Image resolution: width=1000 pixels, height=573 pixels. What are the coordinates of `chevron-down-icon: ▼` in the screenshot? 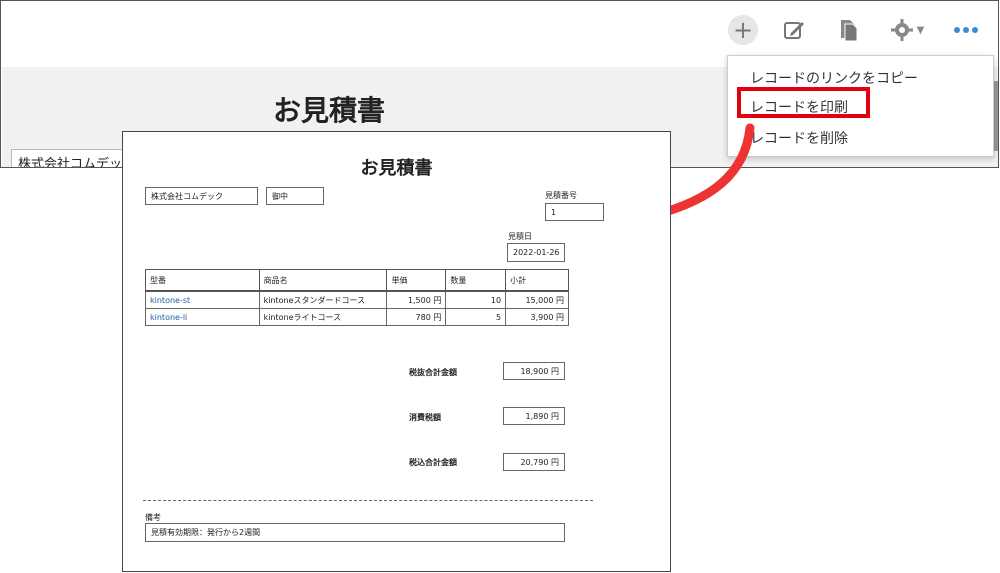 It's located at (920, 30).